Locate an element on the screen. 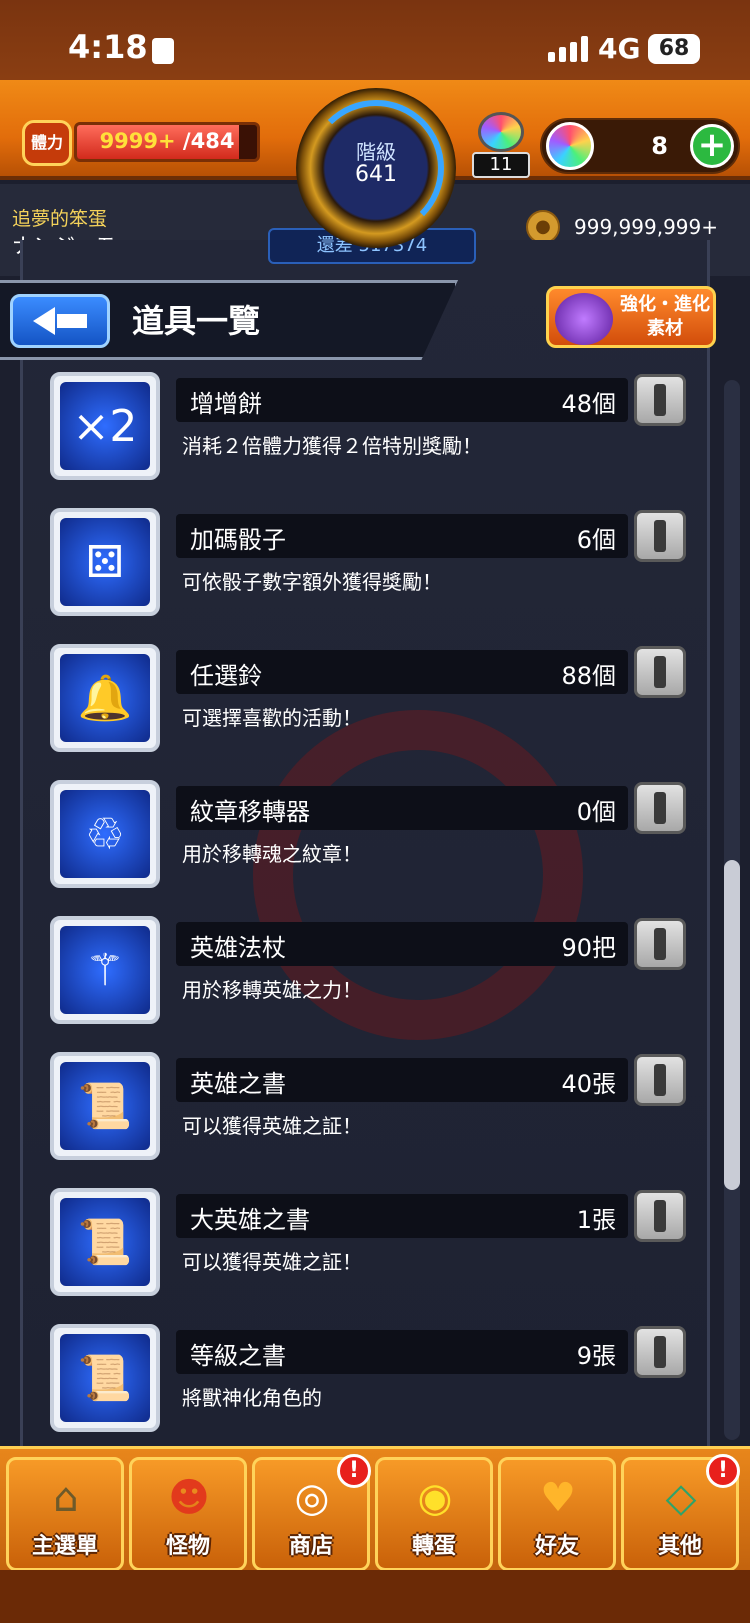  item-icon: ×2 is located at coordinates (105, 426).